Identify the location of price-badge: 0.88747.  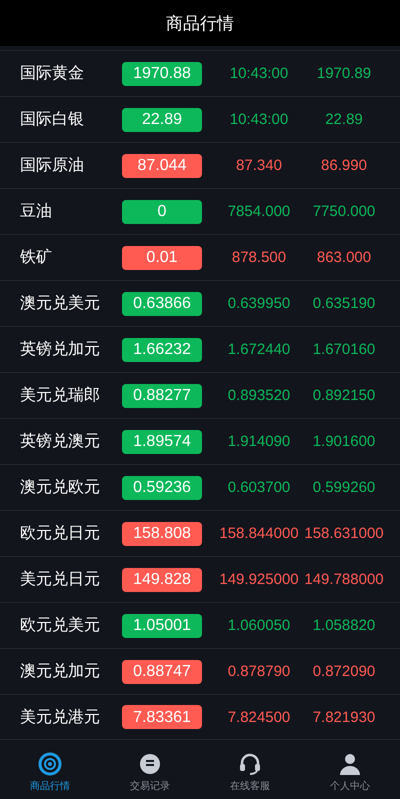
(162, 672).